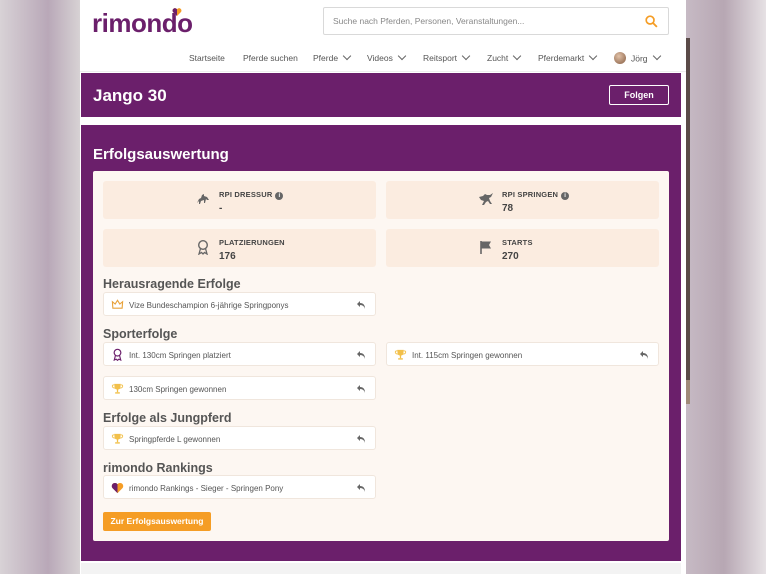 This screenshot has height=574, width=766. Describe the element at coordinates (239, 200) in the screenshot. I see `stat-rpi-dressur: RPI DRESSUR i -` at that location.